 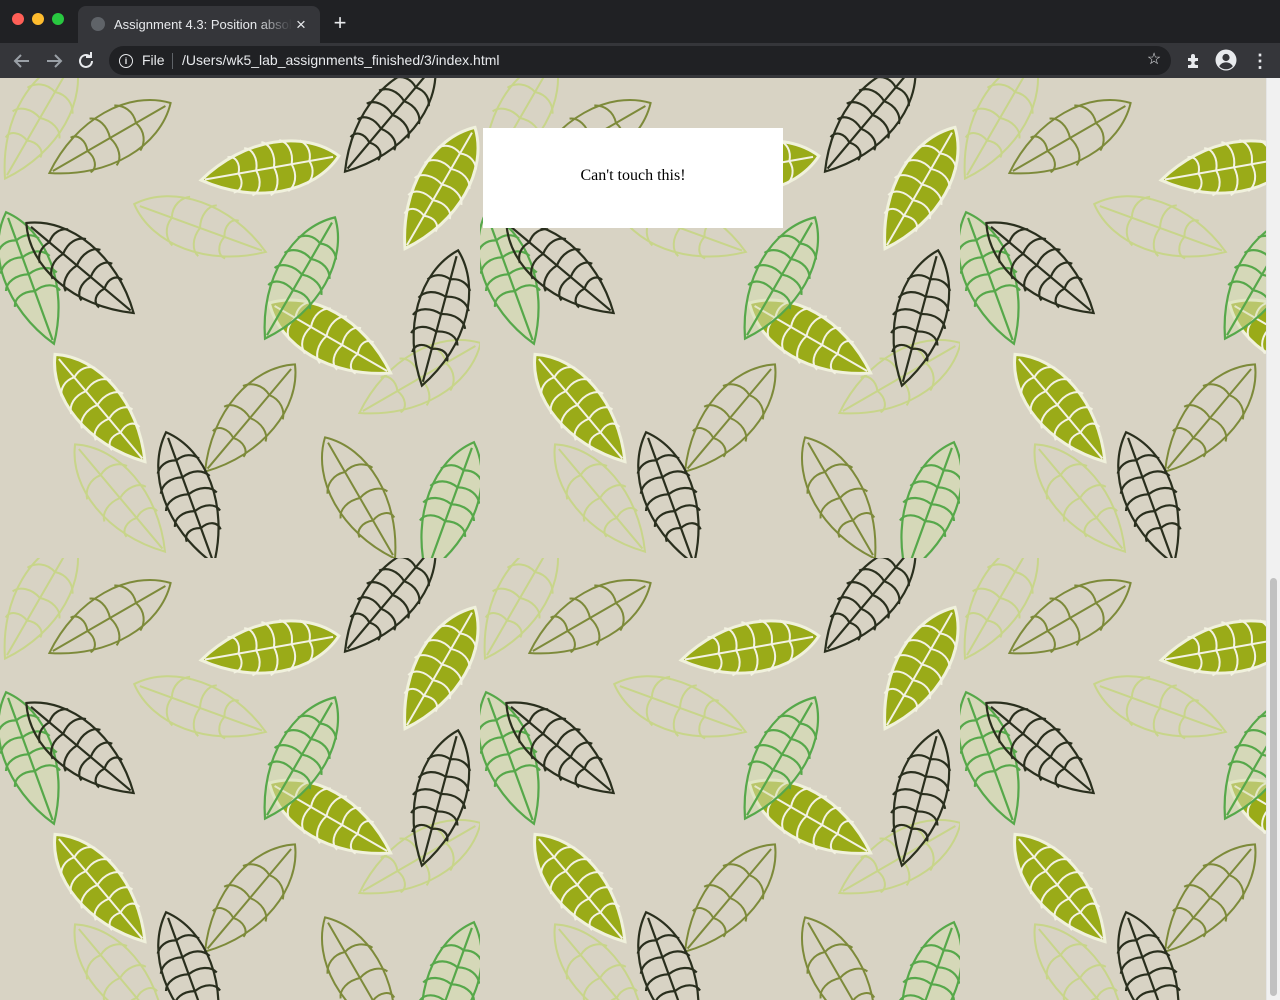 I want to click on page-scrollbar, so click(x=1273, y=539).